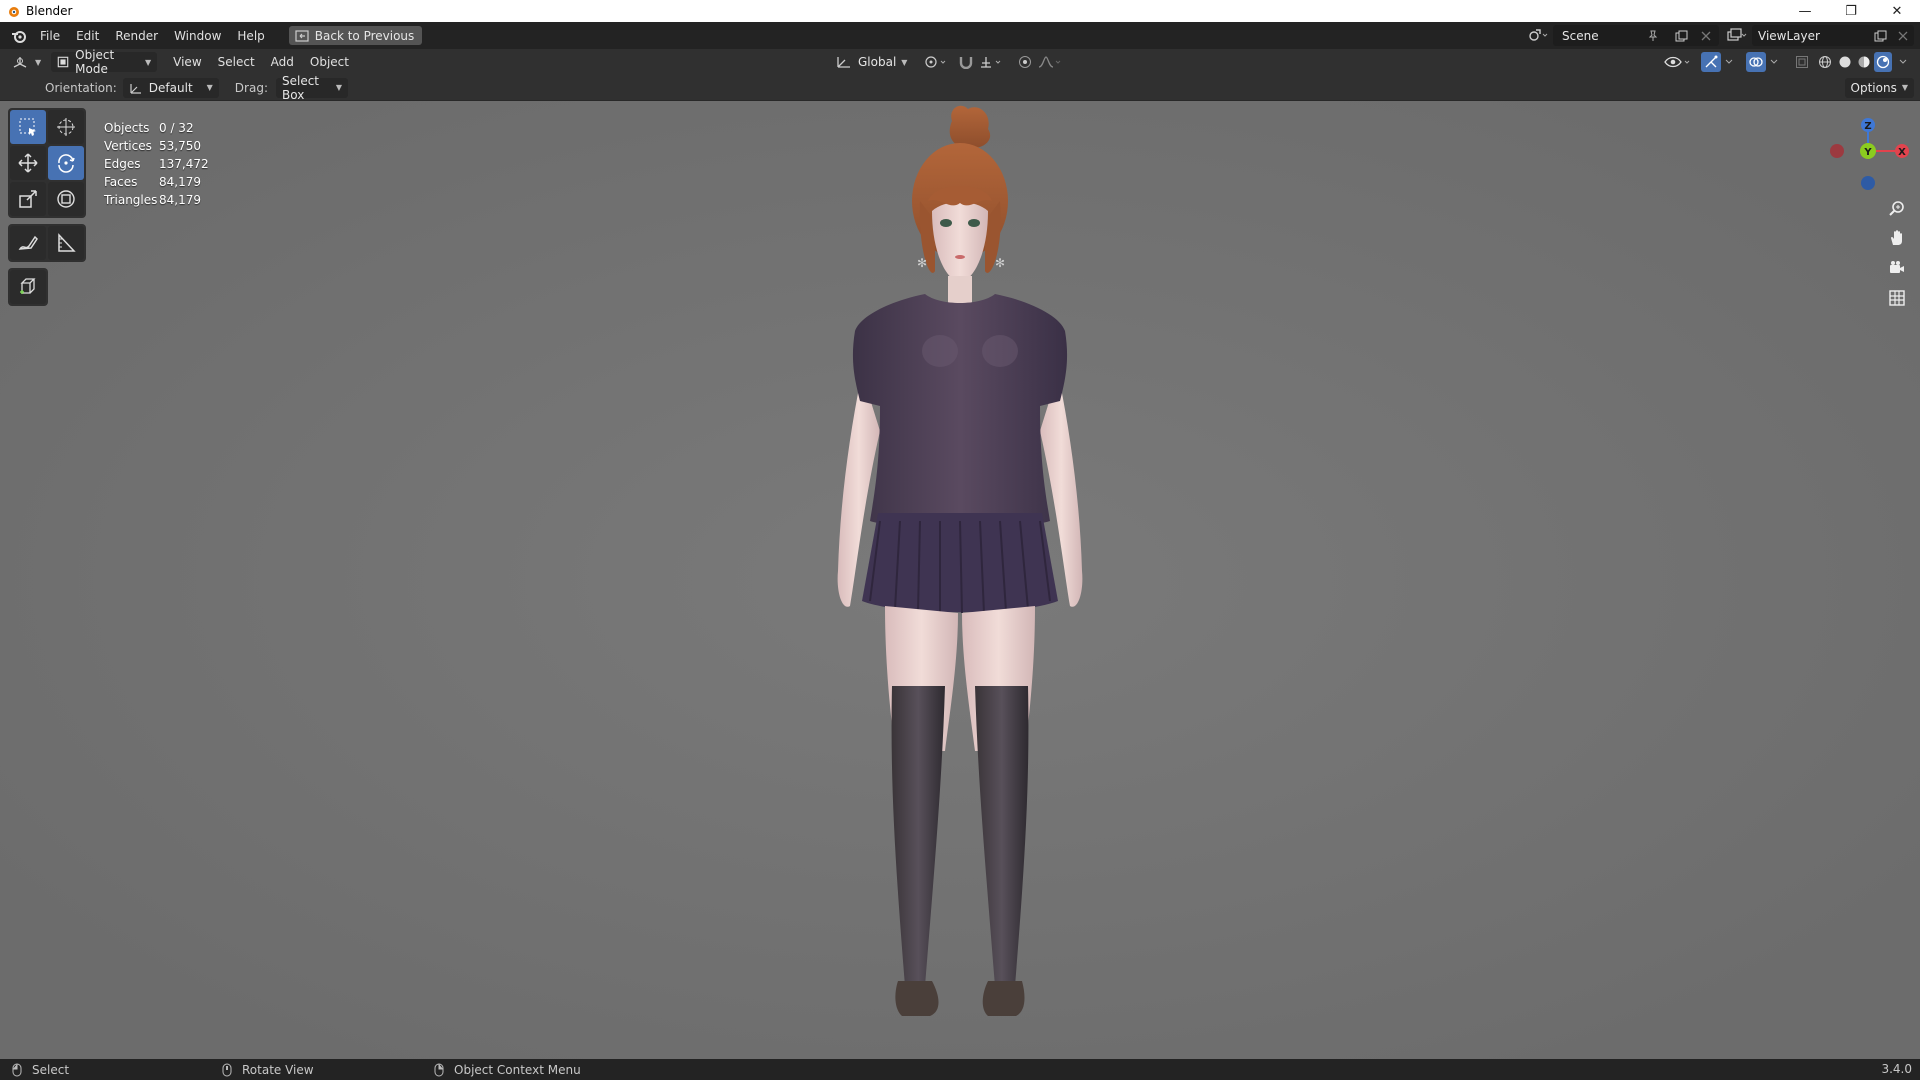 This screenshot has width=1920, height=1080. I want to click on maximize-button: ❐, so click(1851, 11).